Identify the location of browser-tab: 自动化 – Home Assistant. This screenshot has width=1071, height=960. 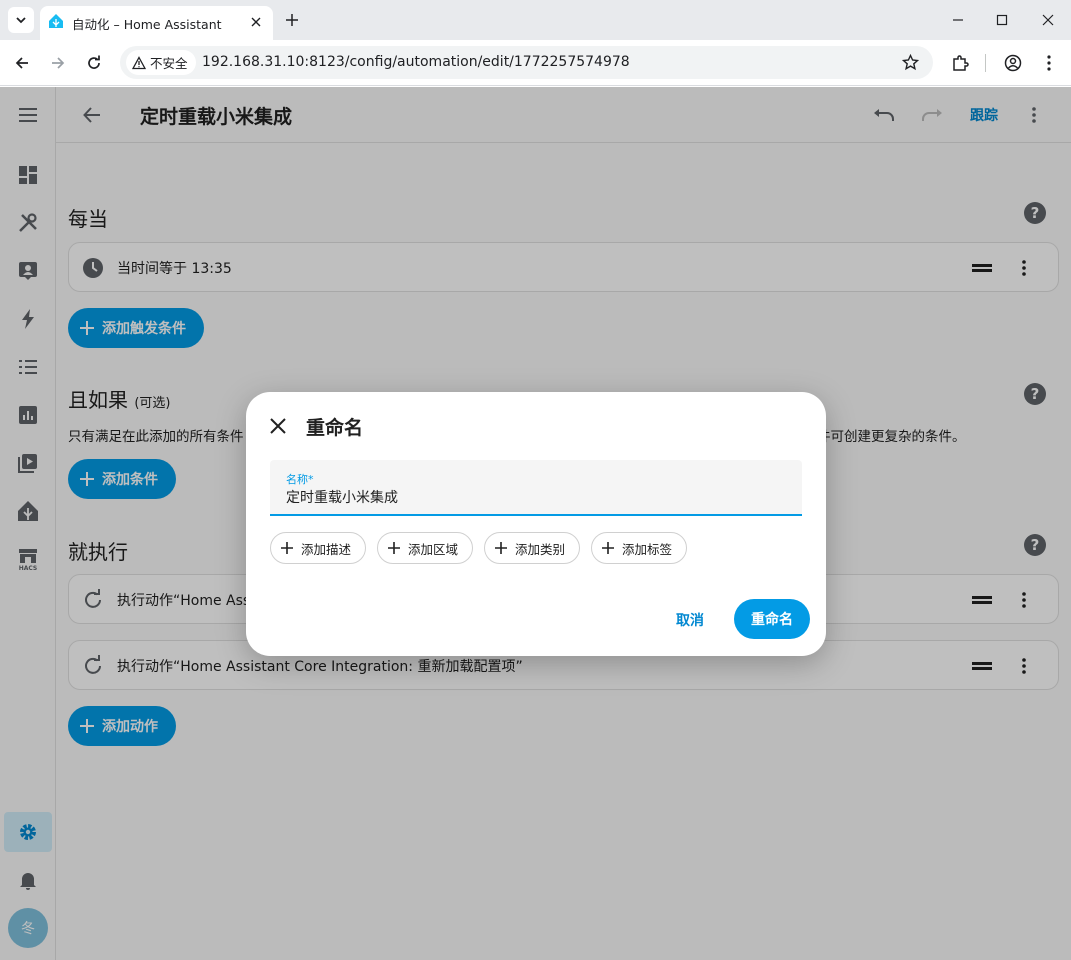
(156, 23).